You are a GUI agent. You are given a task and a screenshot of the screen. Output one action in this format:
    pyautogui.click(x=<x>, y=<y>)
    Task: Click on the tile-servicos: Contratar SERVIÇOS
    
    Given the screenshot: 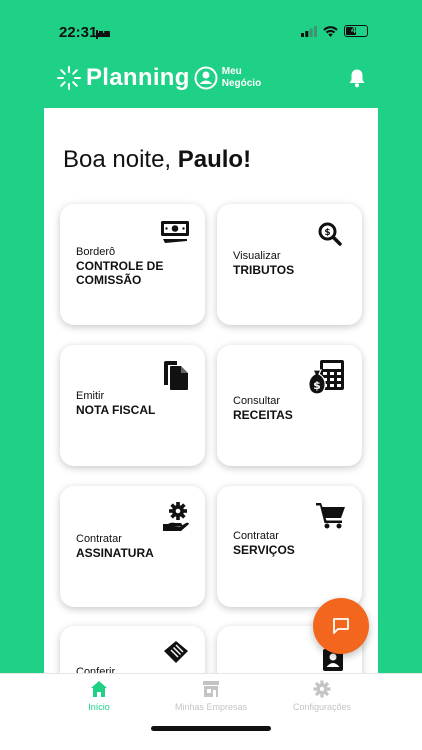 What is the action you would take?
    pyautogui.click(x=289, y=546)
    